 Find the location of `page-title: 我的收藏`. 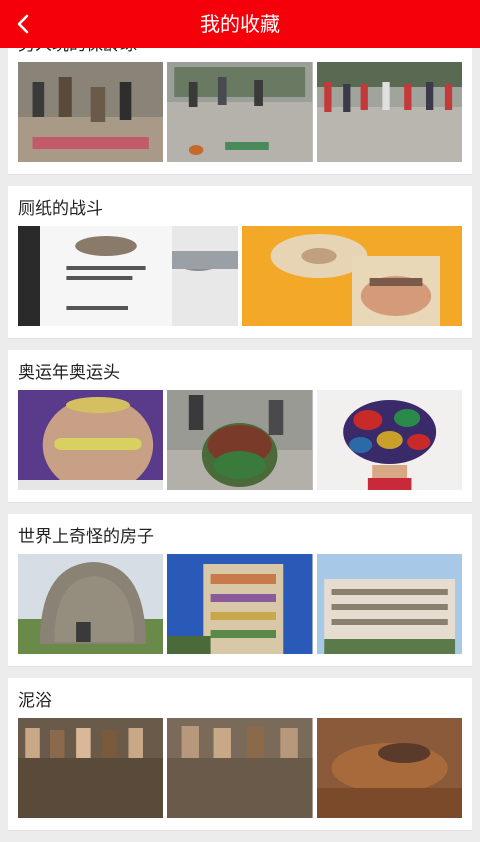

page-title: 我的收藏 is located at coordinates (240, 24).